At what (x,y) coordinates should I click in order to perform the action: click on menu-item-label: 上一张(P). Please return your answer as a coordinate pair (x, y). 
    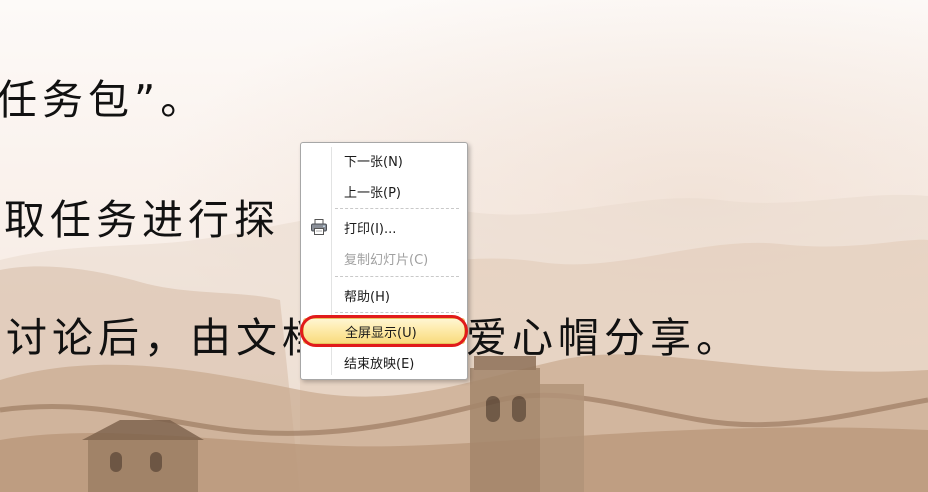
    Looking at the image, I should click on (372, 193).